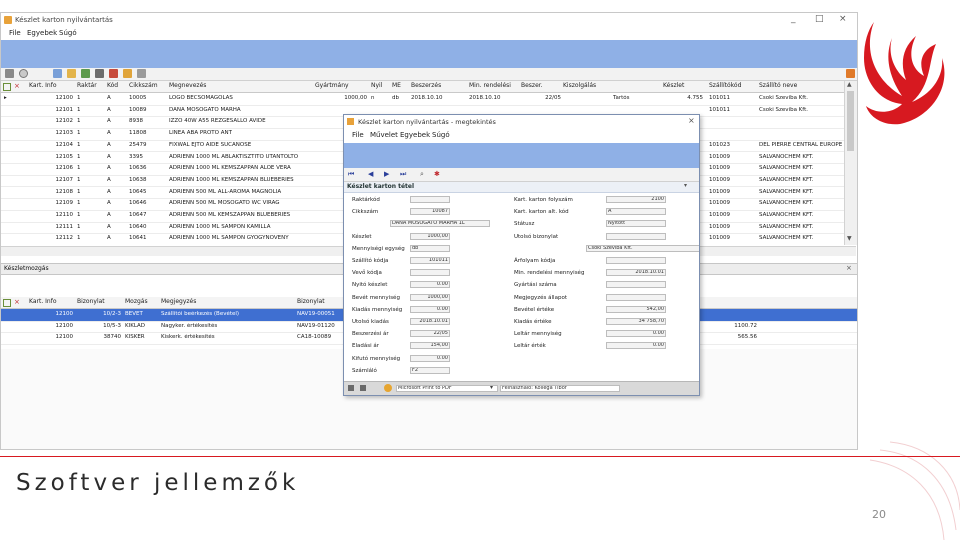  What do you see at coordinates (436, 85) in the screenshot?
I see `col-beszerzes: Beszerzés` at bounding box center [436, 85].